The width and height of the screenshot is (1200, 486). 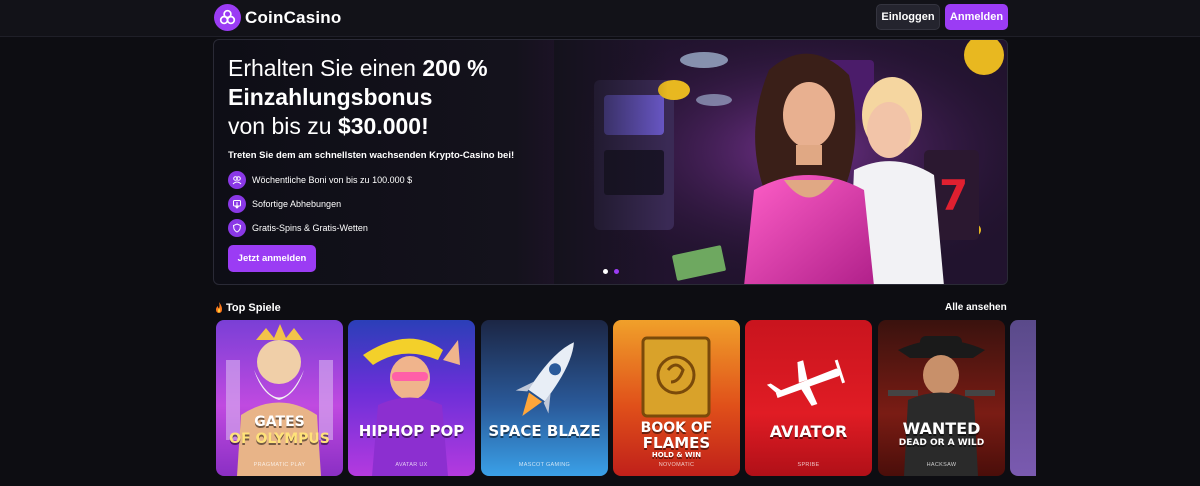 I want to click on game-provider: NOVOMATIC, so click(x=676, y=465).